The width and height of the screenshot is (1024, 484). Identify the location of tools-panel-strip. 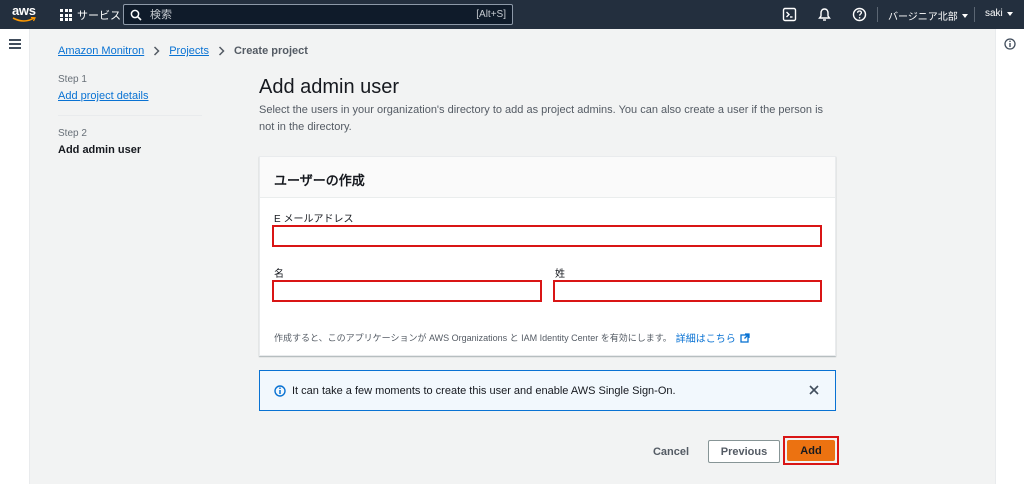
(1009, 256).